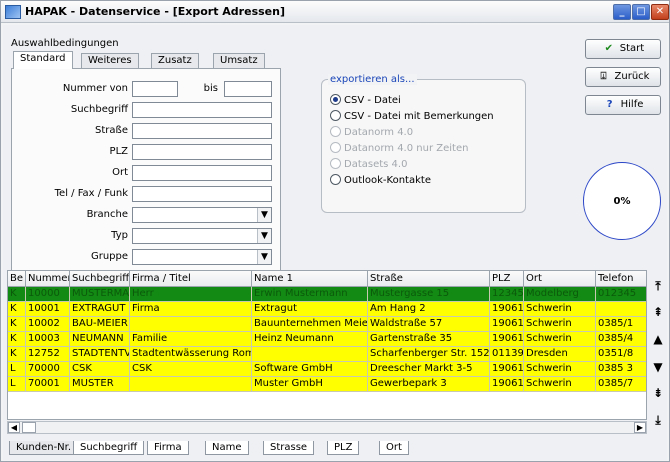  What do you see at coordinates (623, 49) in the screenshot?
I see `start-button: ✔ Start` at bounding box center [623, 49].